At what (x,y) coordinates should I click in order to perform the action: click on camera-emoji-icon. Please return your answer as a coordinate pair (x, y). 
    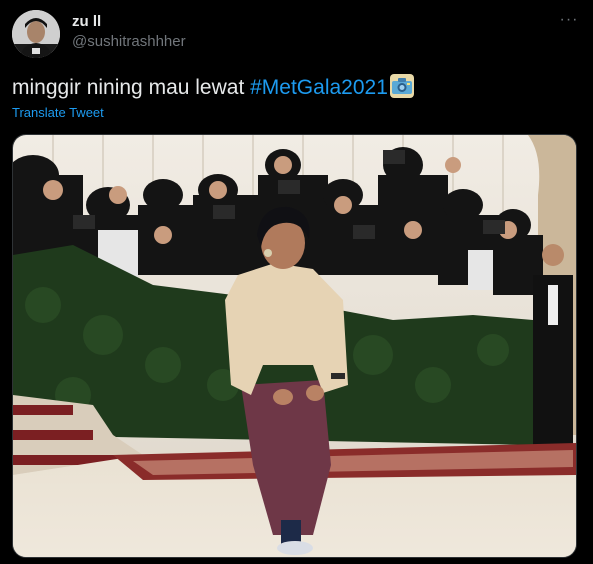
    Looking at the image, I should click on (401, 86).